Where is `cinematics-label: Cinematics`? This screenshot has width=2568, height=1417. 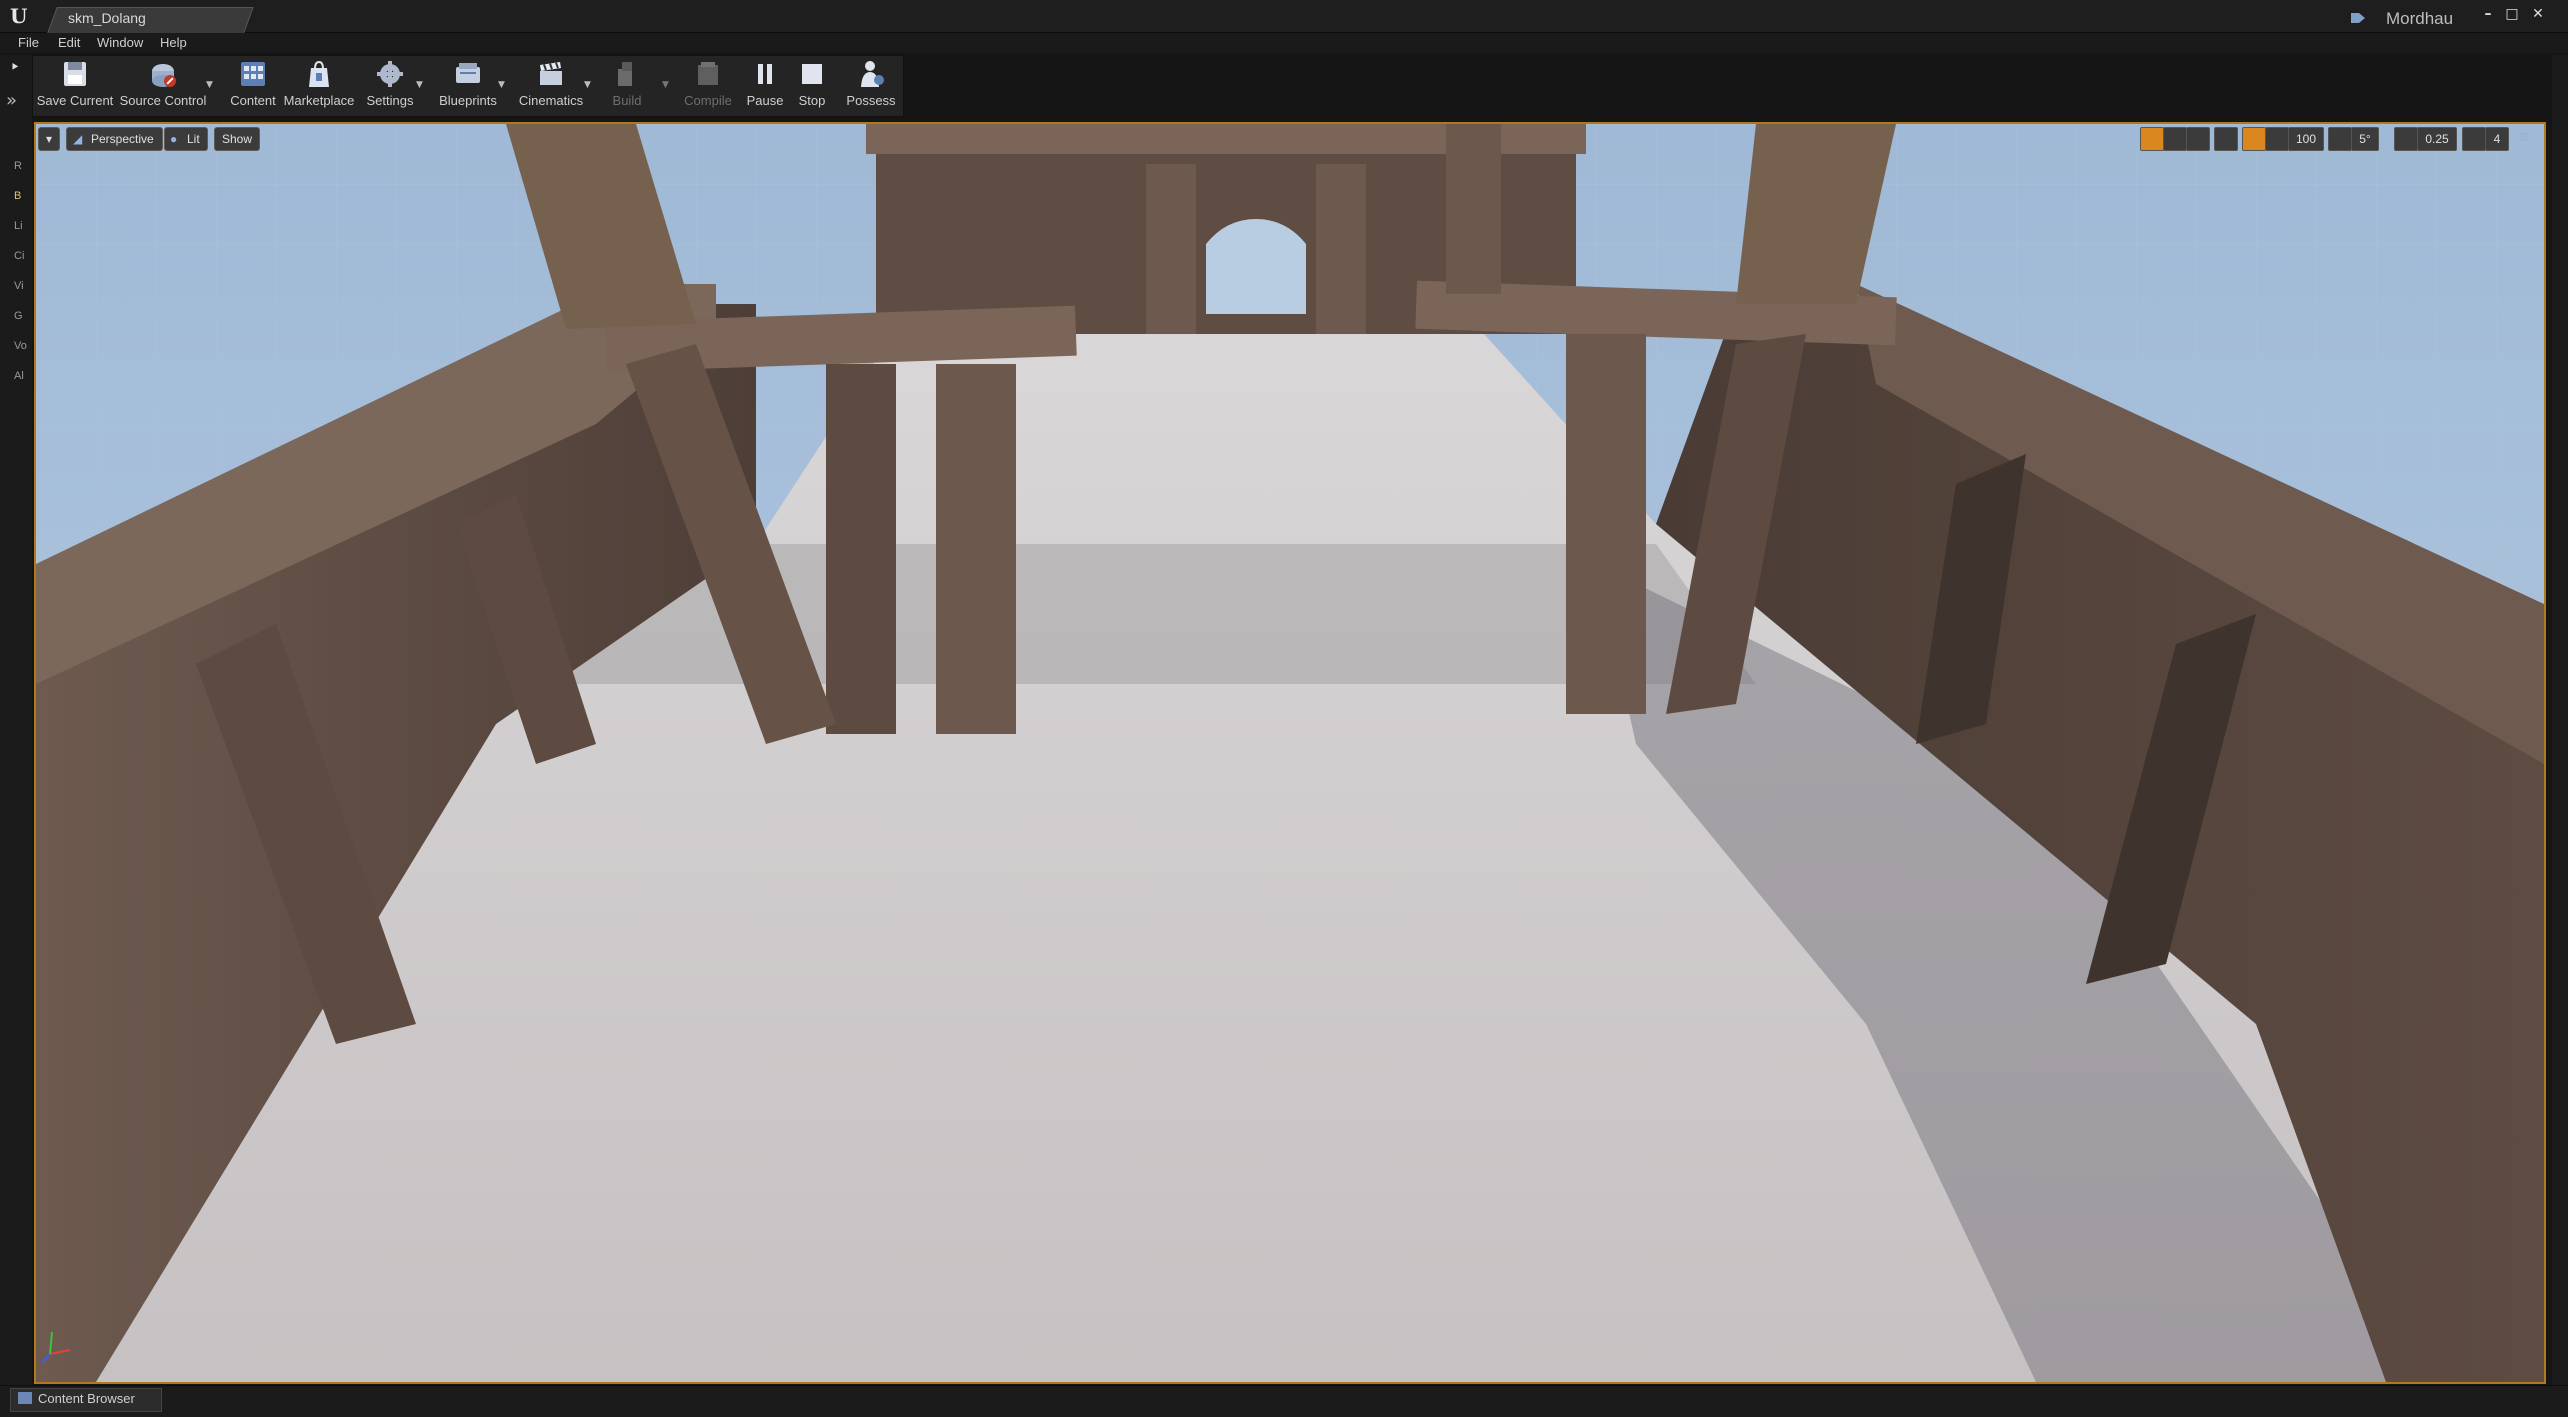 cinematics-label: Cinematics is located at coordinates (551, 100).